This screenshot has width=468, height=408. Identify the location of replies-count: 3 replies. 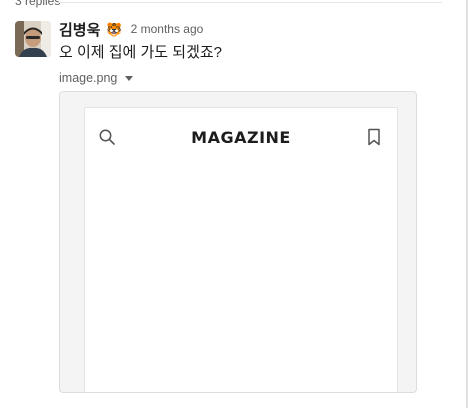
(37, 4).